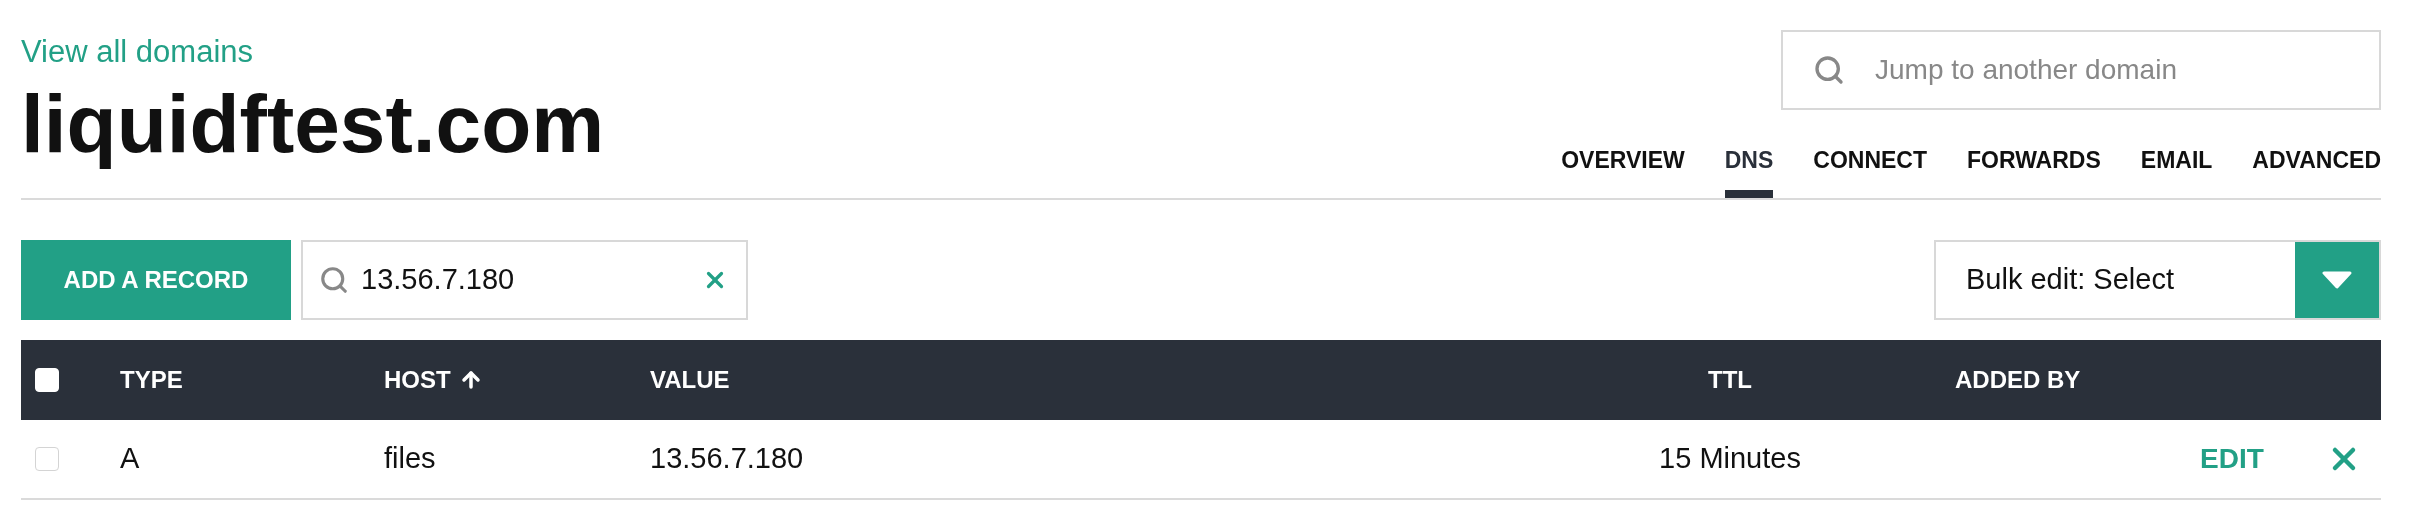 The width and height of the screenshot is (2434, 532). What do you see at coordinates (1145, 380) in the screenshot?
I see `column-header: VALUE` at bounding box center [1145, 380].